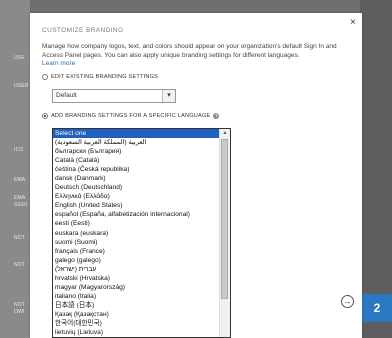 Image resolution: width=392 pixels, height=338 pixels. What do you see at coordinates (168, 96) in the screenshot?
I see `chevron-down-icon: ▾` at bounding box center [168, 96].